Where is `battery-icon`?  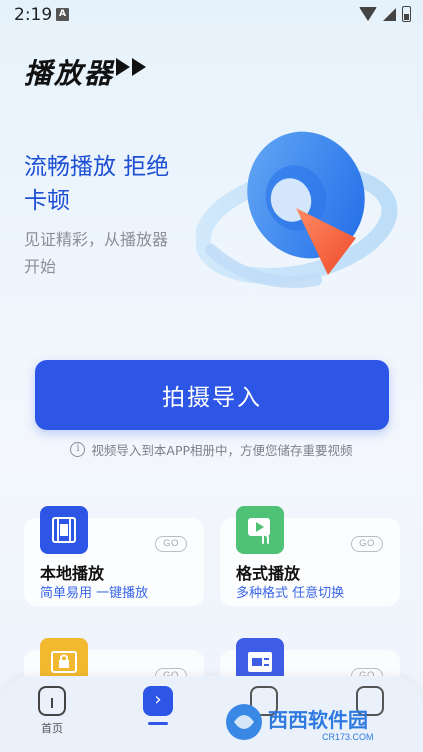
battery-icon is located at coordinates (406, 14).